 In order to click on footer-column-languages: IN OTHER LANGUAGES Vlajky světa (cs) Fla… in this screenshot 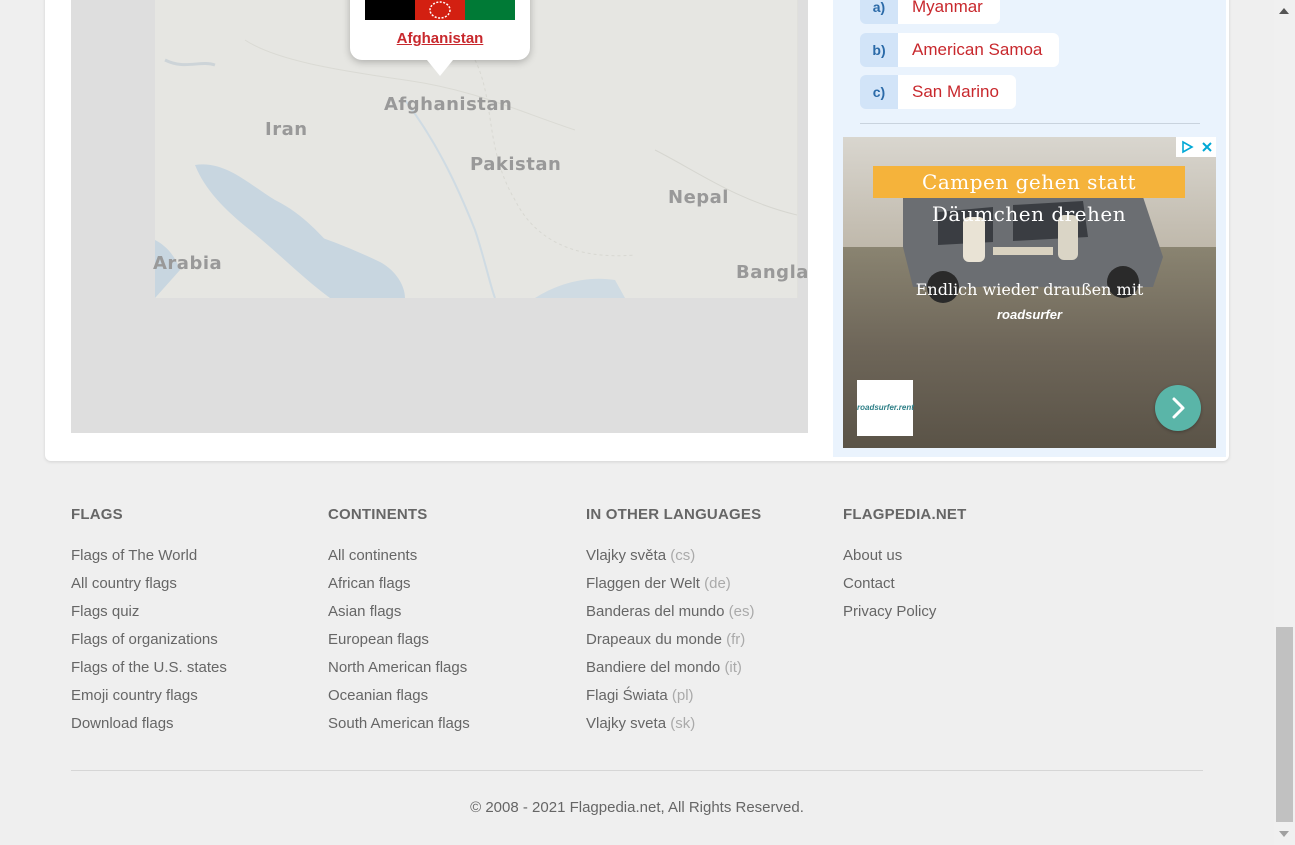, I will do `click(673, 624)`.